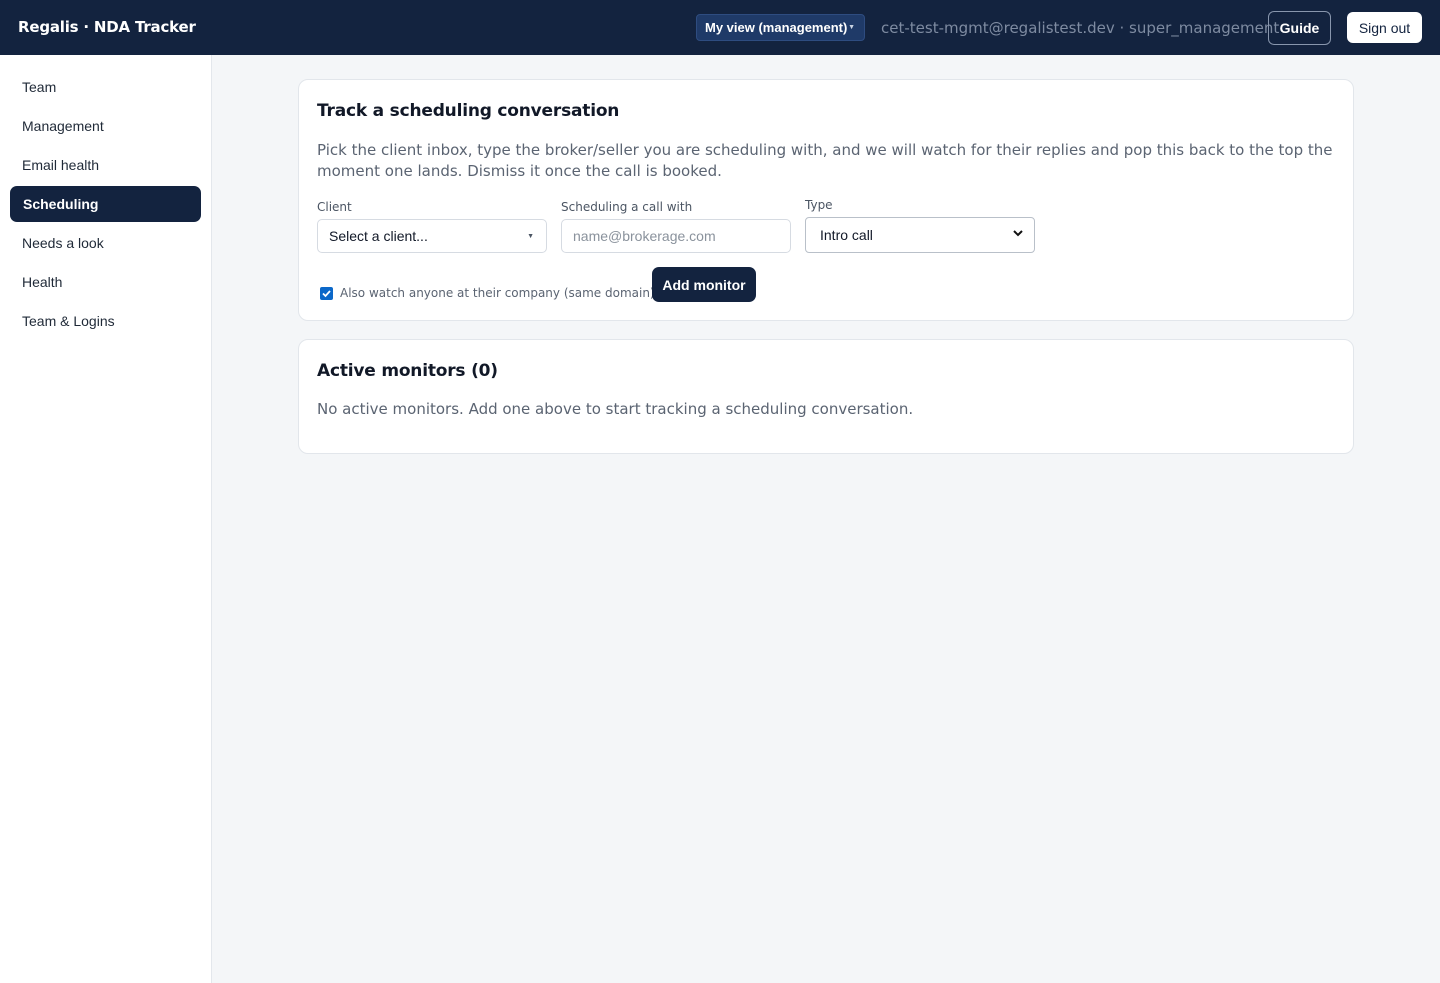  What do you see at coordinates (334, 207) in the screenshot?
I see `client-label: Client` at bounding box center [334, 207].